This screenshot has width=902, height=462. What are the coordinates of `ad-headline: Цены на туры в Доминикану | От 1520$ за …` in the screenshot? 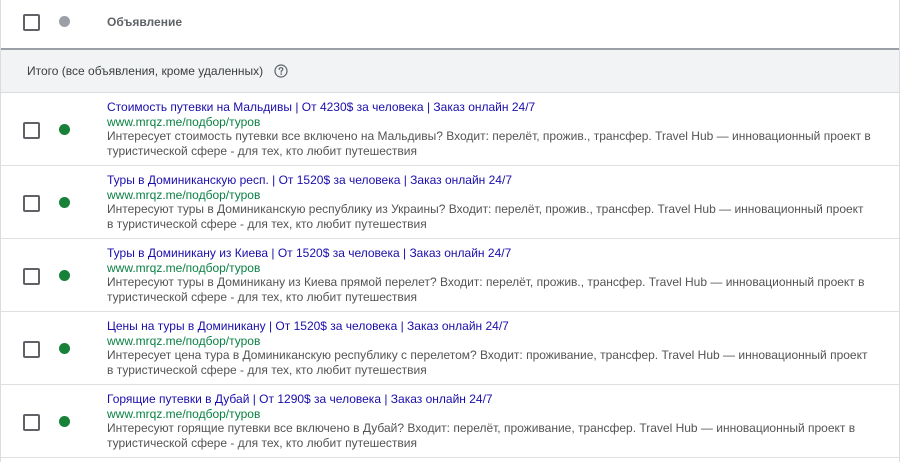 It's located at (489, 326).